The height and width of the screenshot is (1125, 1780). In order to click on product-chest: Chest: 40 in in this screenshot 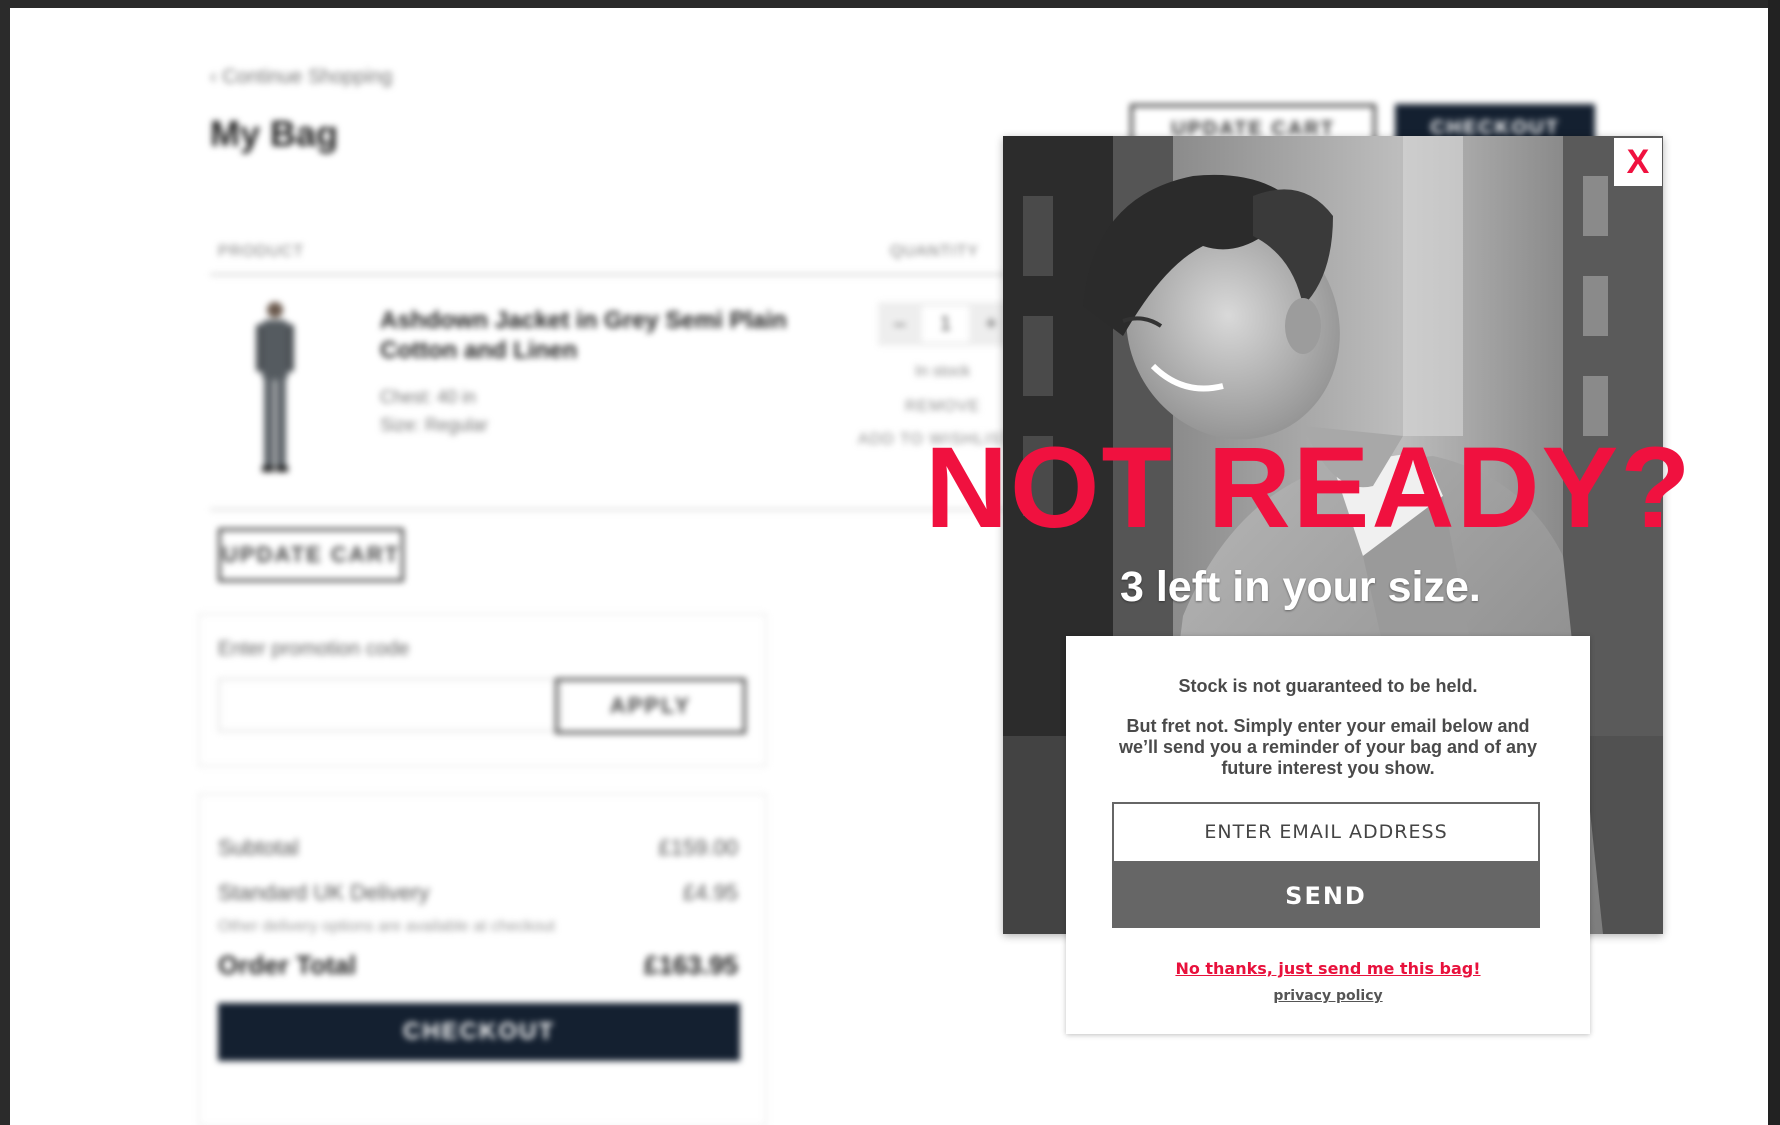, I will do `click(428, 397)`.